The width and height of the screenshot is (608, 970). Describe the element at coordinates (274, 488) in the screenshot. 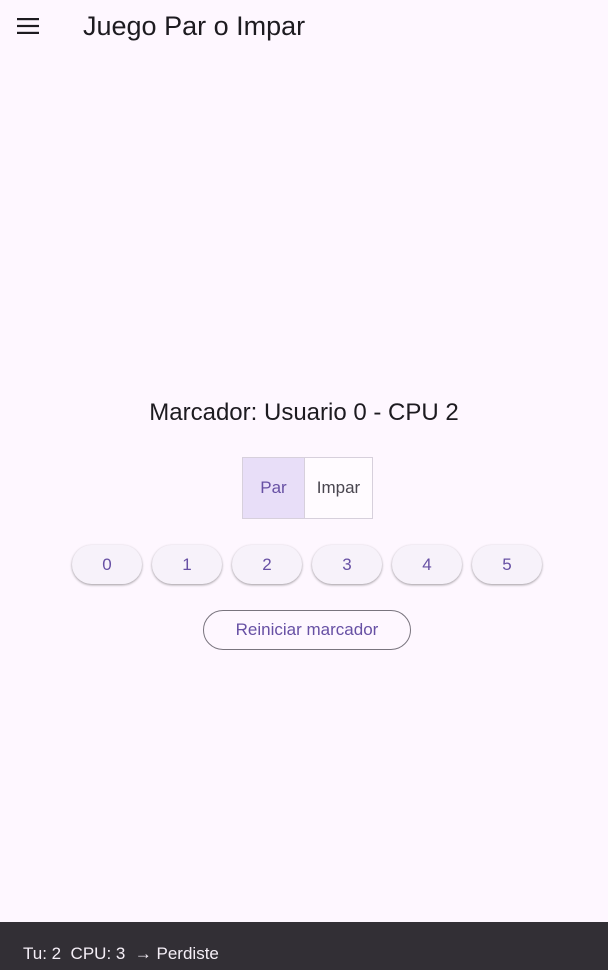

I see `segment-par: Par` at that location.